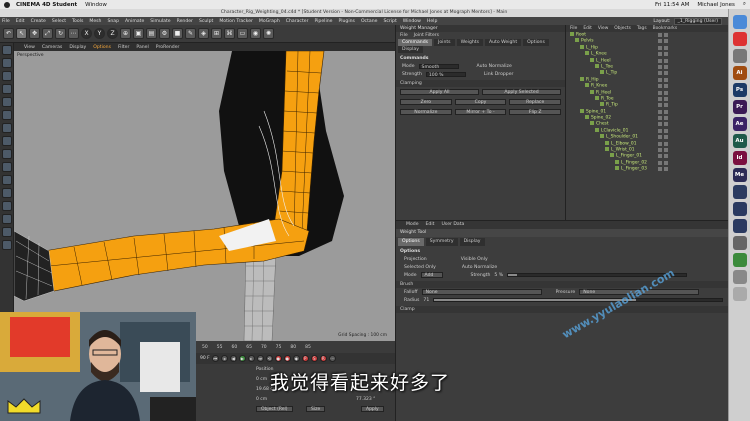 This screenshot has width=750, height=421. Describe the element at coordinates (138, 33) in the screenshot. I see `render-view-icon: ▣` at that location.